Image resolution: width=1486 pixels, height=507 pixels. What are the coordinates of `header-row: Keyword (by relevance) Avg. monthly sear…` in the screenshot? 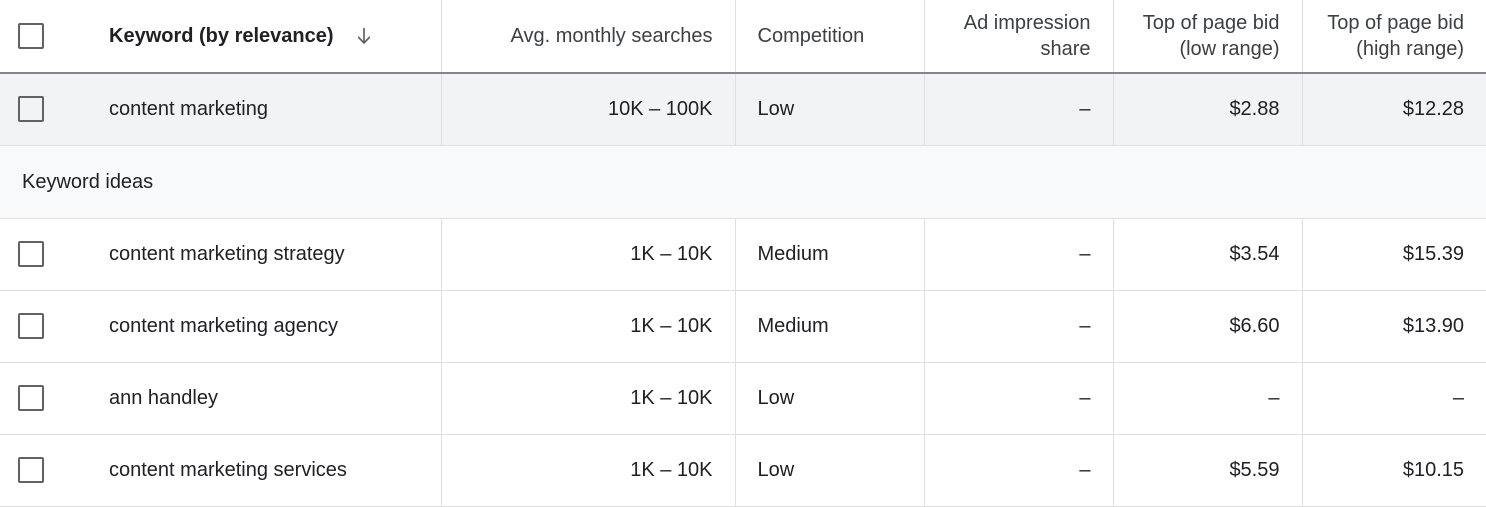 It's located at (743, 37).